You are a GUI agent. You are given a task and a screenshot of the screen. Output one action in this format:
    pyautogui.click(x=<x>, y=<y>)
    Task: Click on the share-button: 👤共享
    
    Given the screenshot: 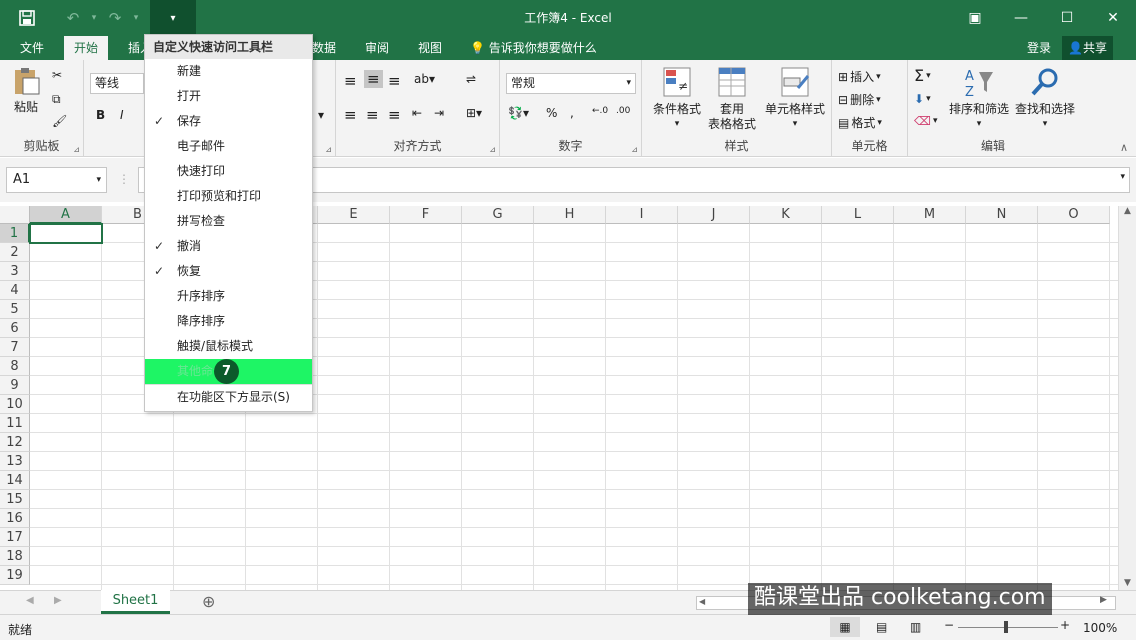 What is the action you would take?
    pyautogui.click(x=1087, y=48)
    